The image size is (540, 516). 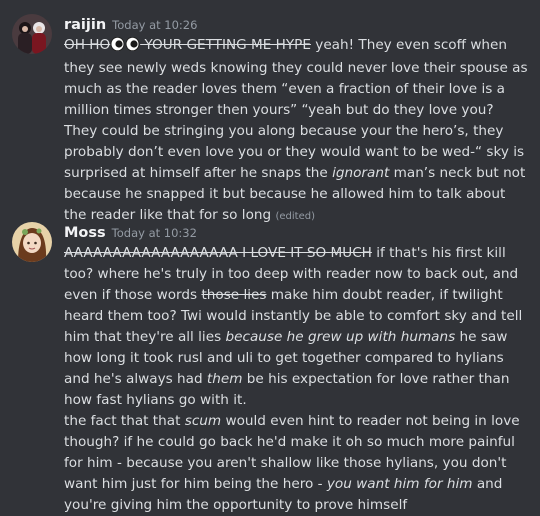 I want to click on timestamp: Today at 10:26, so click(x=155, y=25).